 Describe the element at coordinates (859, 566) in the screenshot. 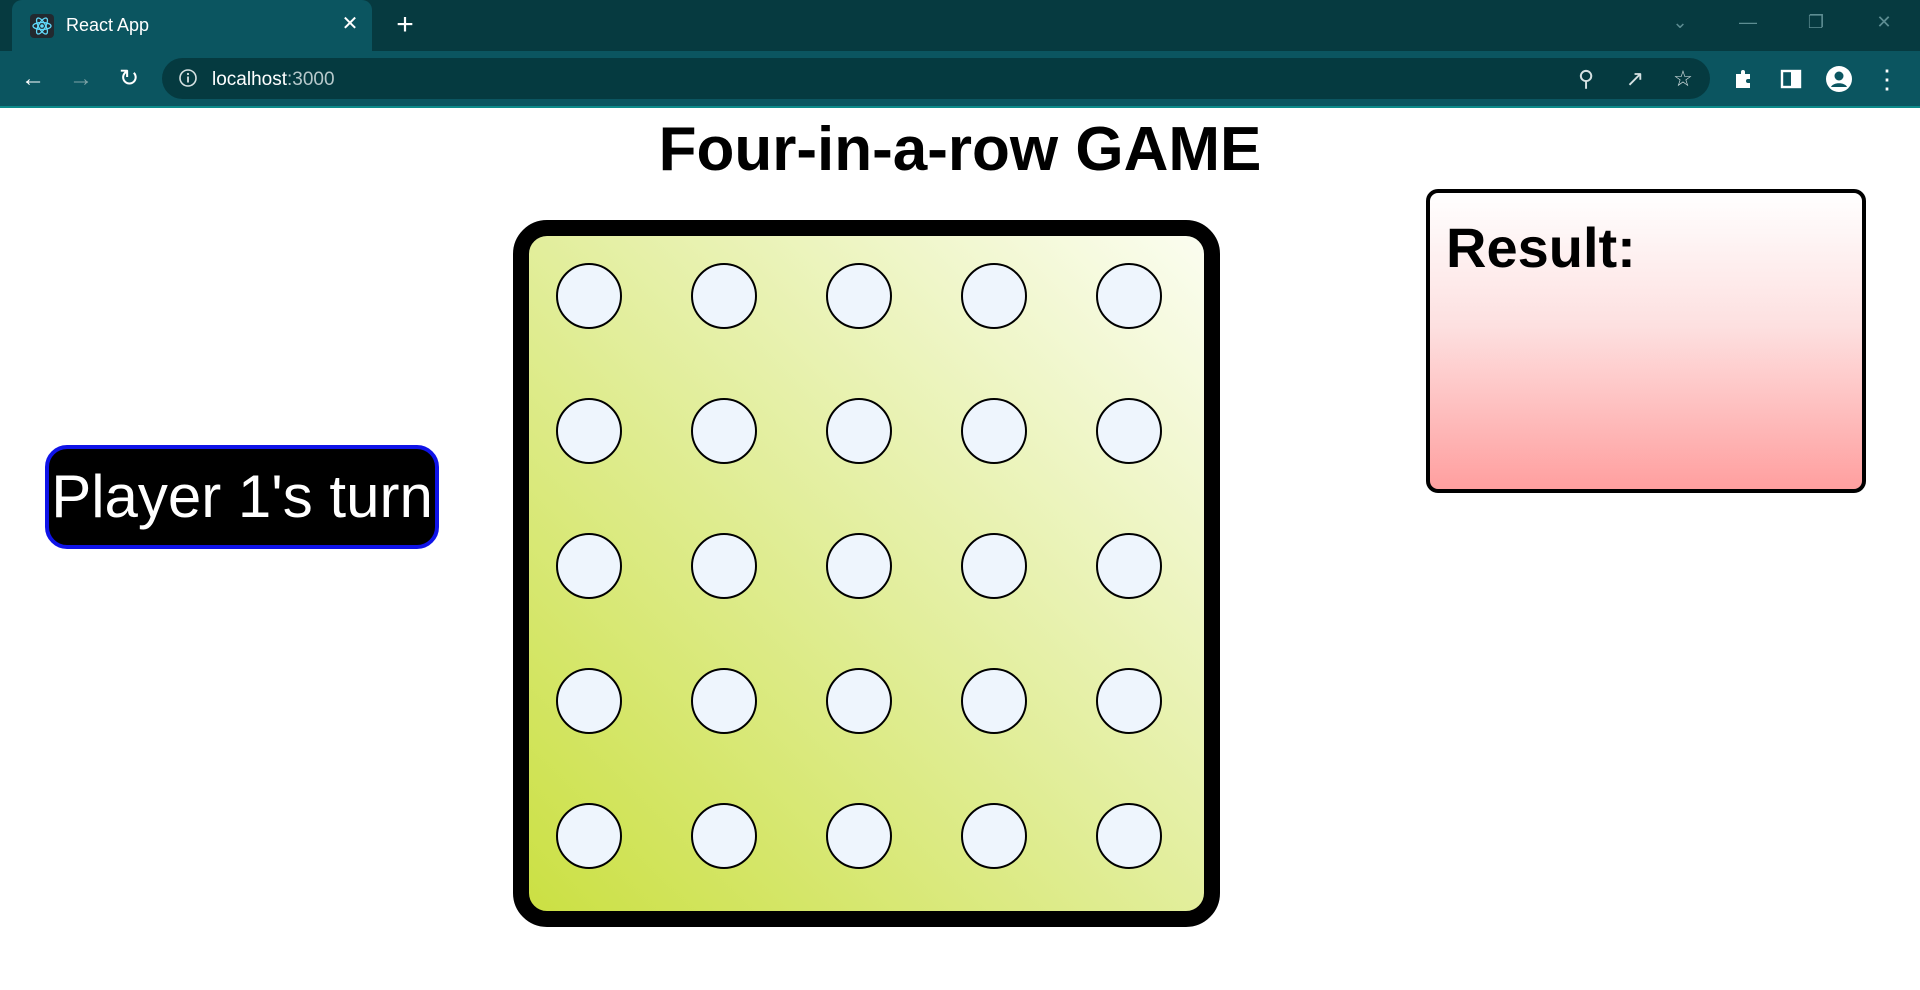

I see `board-cell-r3-c3` at that location.